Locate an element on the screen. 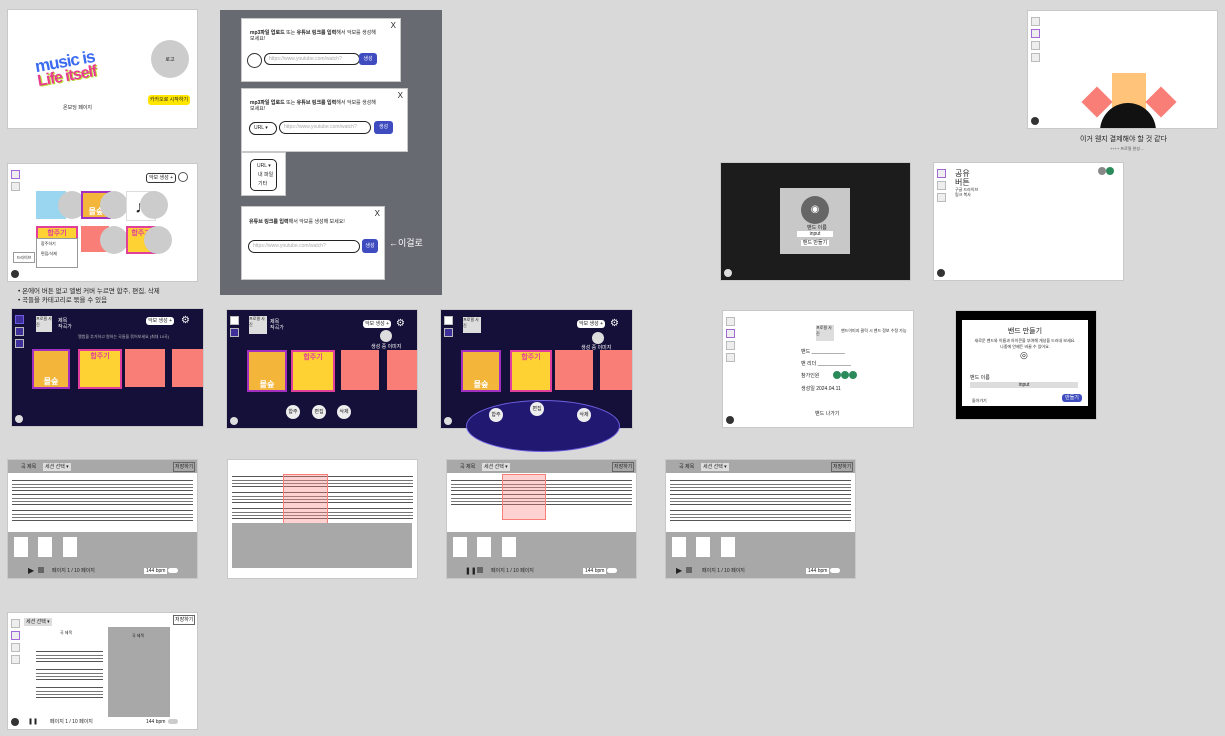 Image resolution: width=1225 pixels, height=736 pixels. camera-icon: ◎ is located at coordinates (1024, 355).